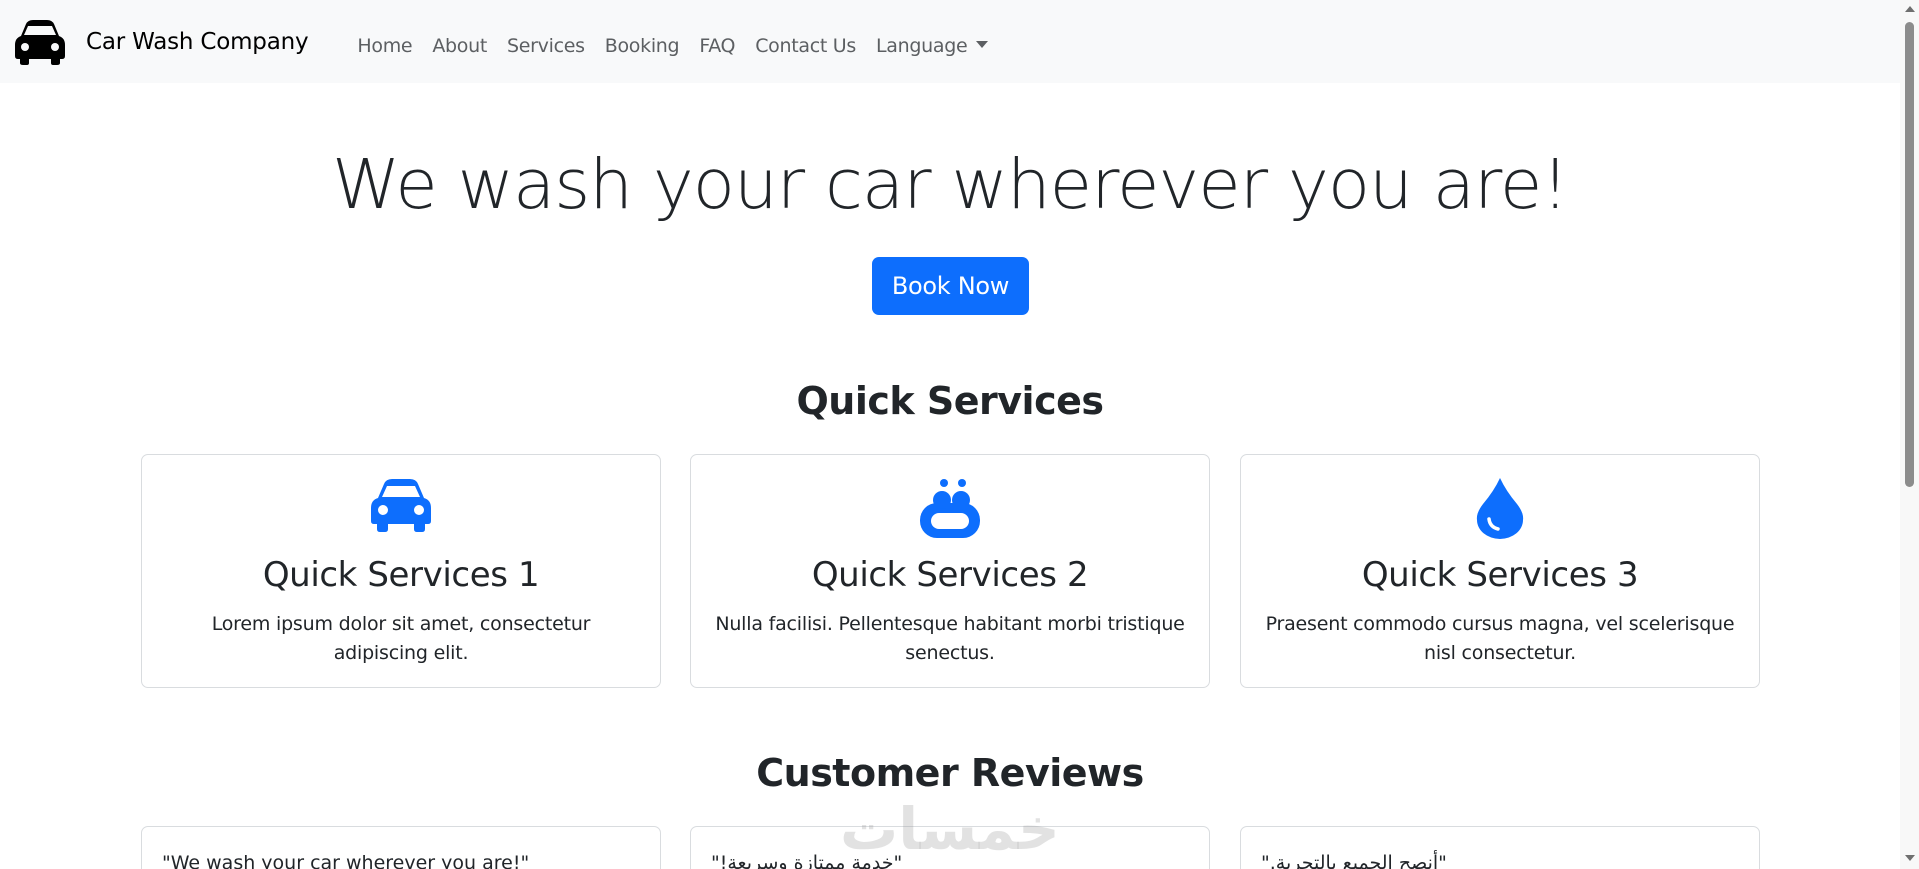 The height and width of the screenshot is (869, 1919). What do you see at coordinates (197, 41) in the screenshot?
I see `brand-name: Car Wash Company` at bounding box center [197, 41].